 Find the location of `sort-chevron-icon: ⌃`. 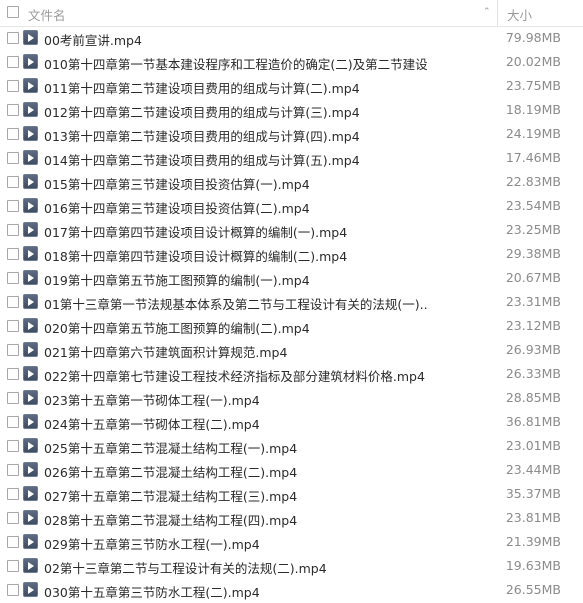

sort-chevron-icon: ⌃ is located at coordinates (487, 12).